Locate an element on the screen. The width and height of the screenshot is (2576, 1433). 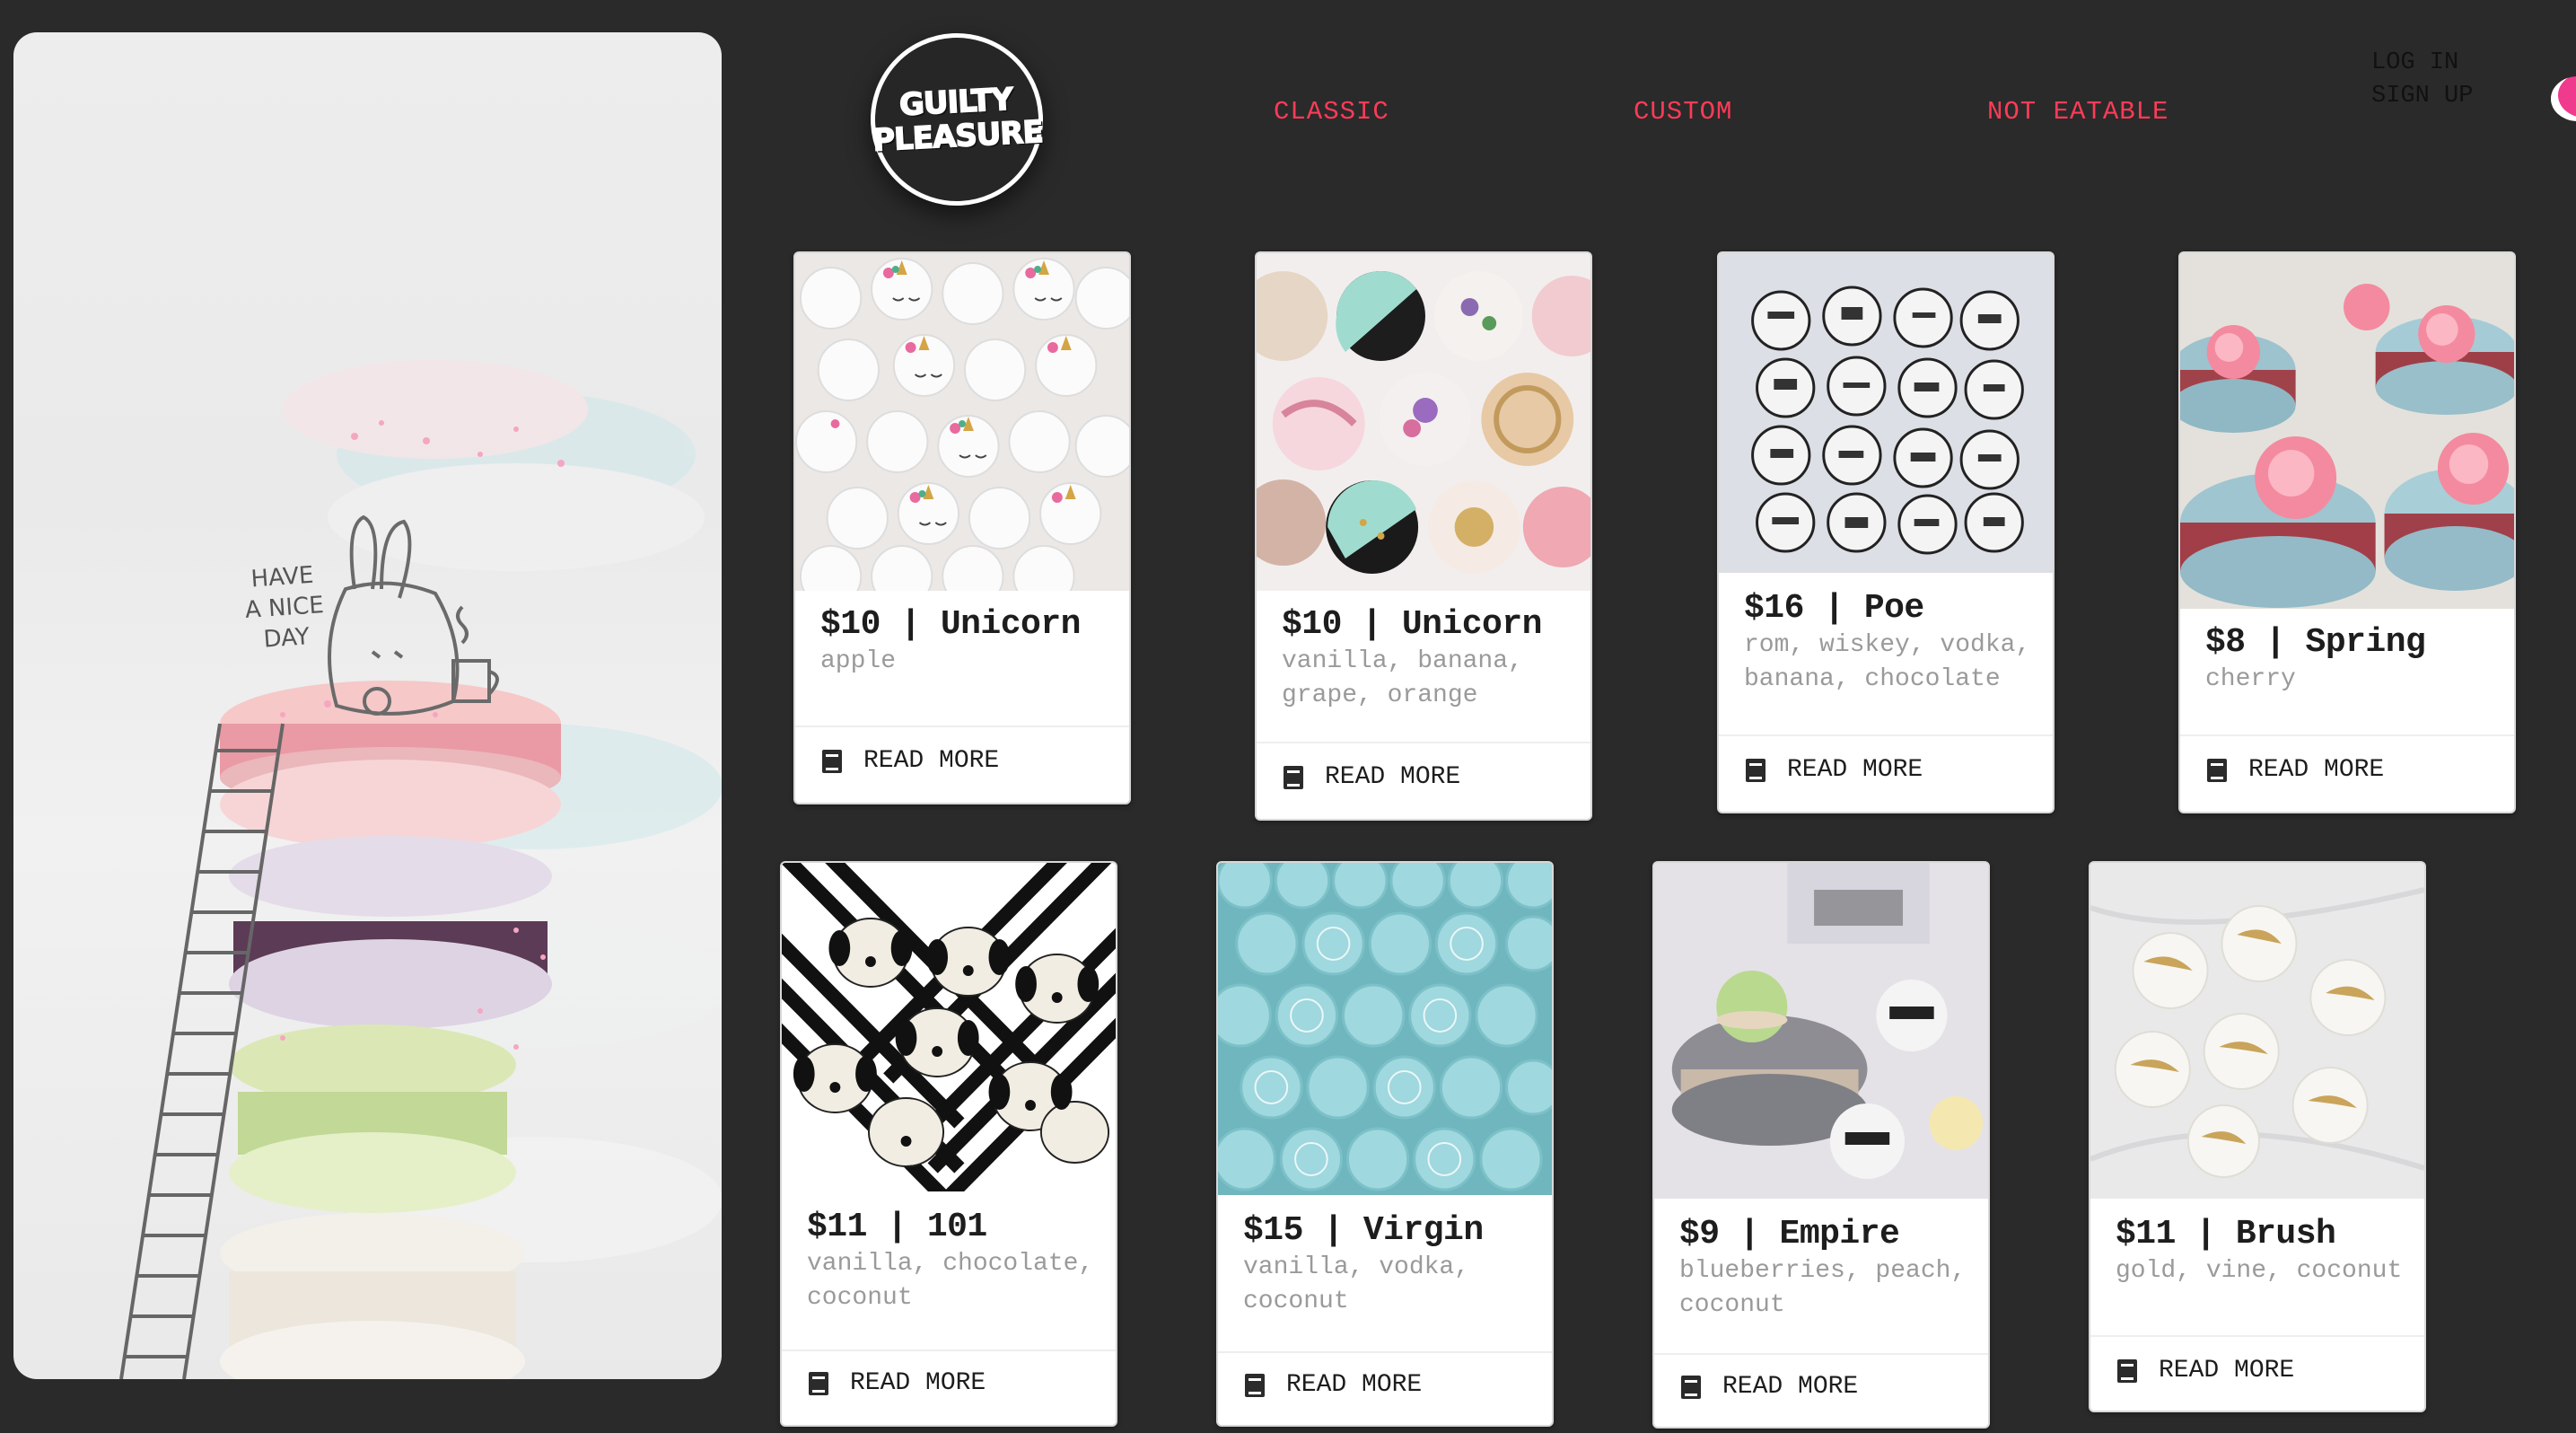
product-title: $11 | 101 is located at coordinates (897, 1227).